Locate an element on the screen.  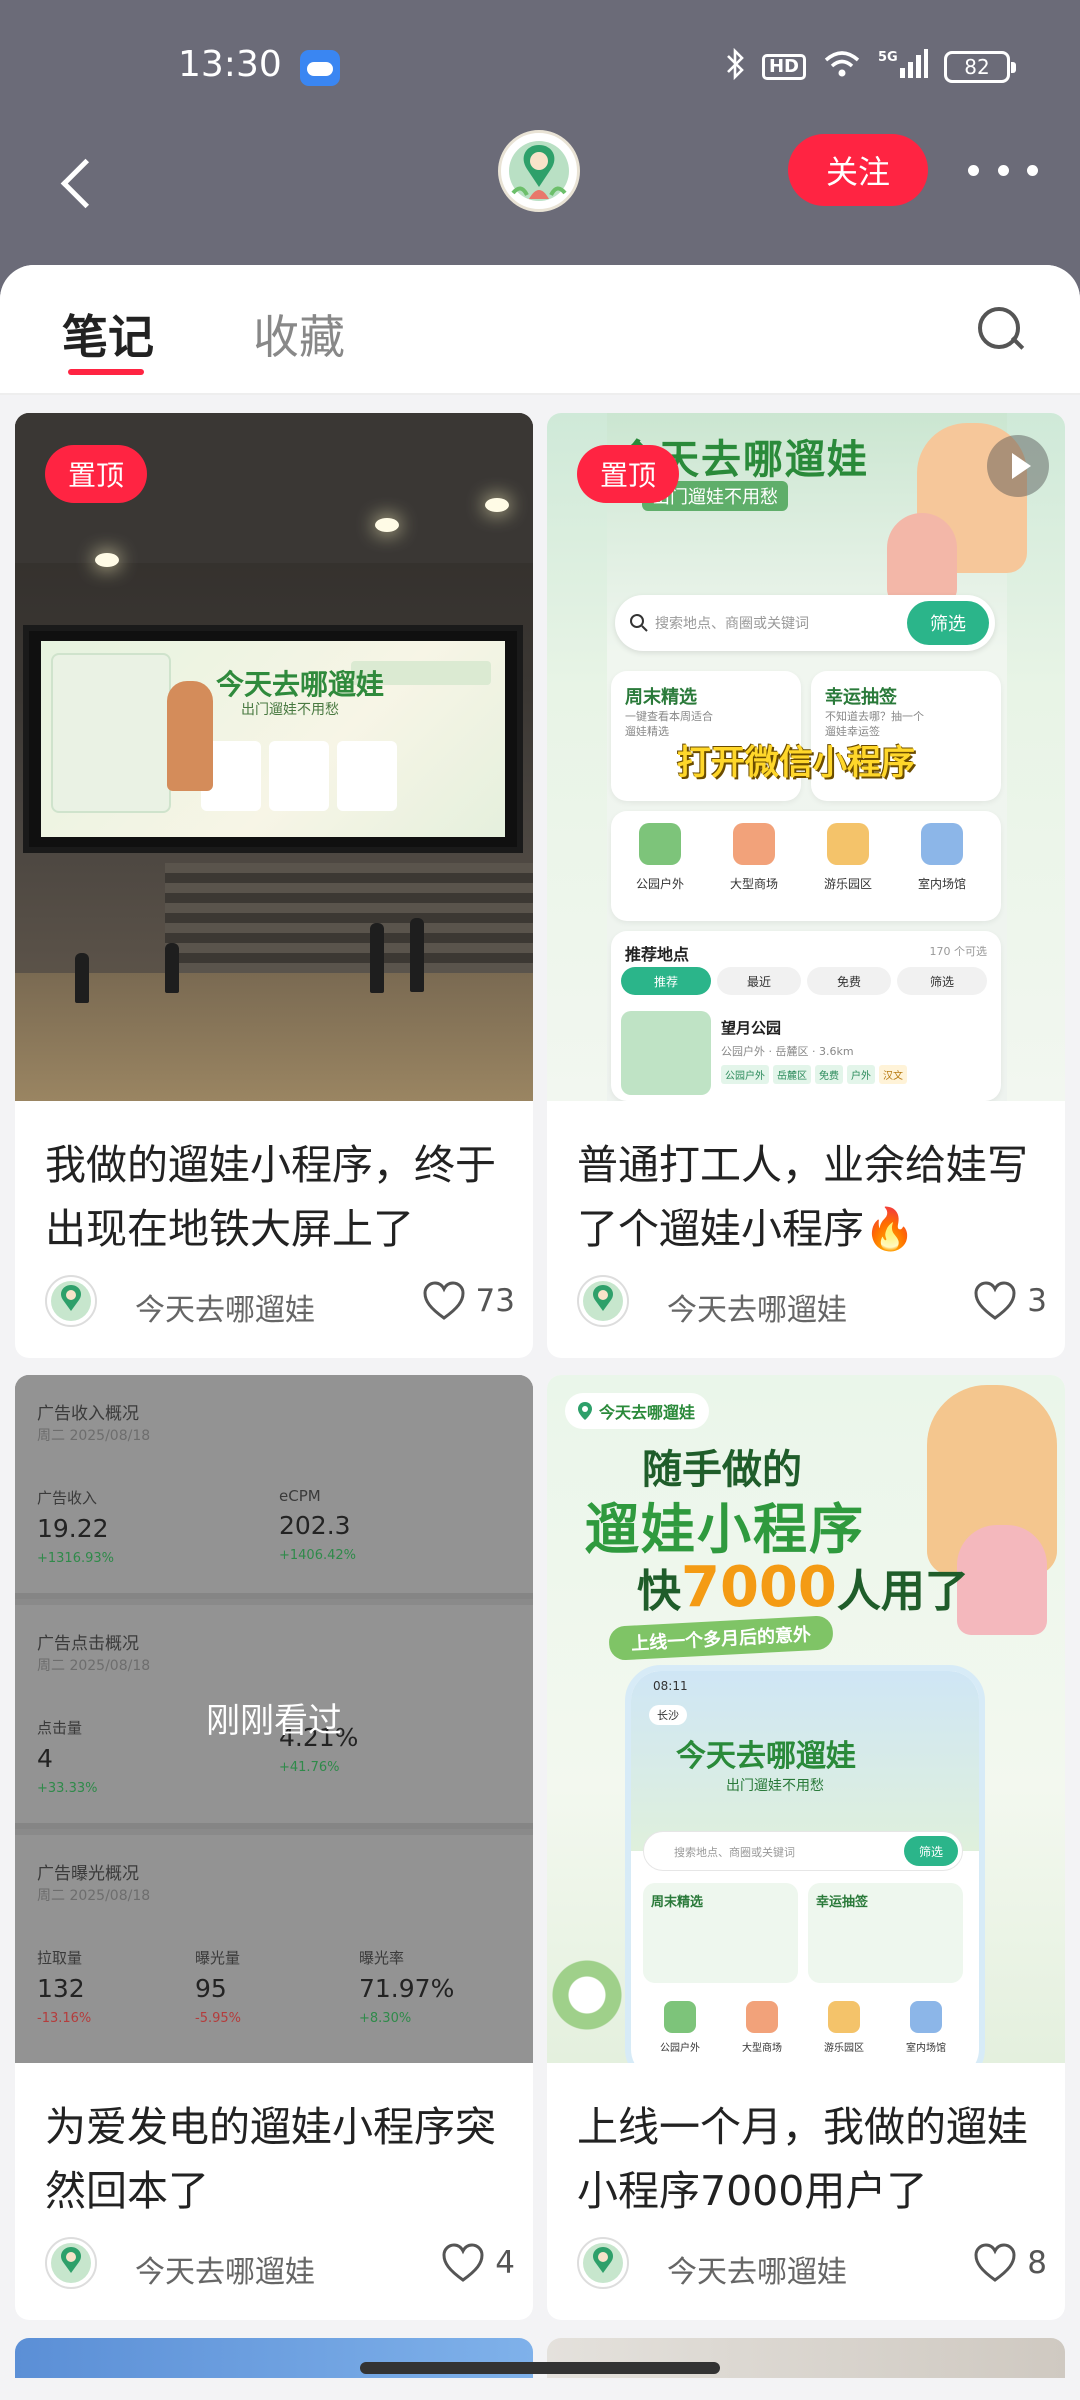
phone-search-placeholder: 搜索地点、商圈或关键词 is located at coordinates (734, 1852).